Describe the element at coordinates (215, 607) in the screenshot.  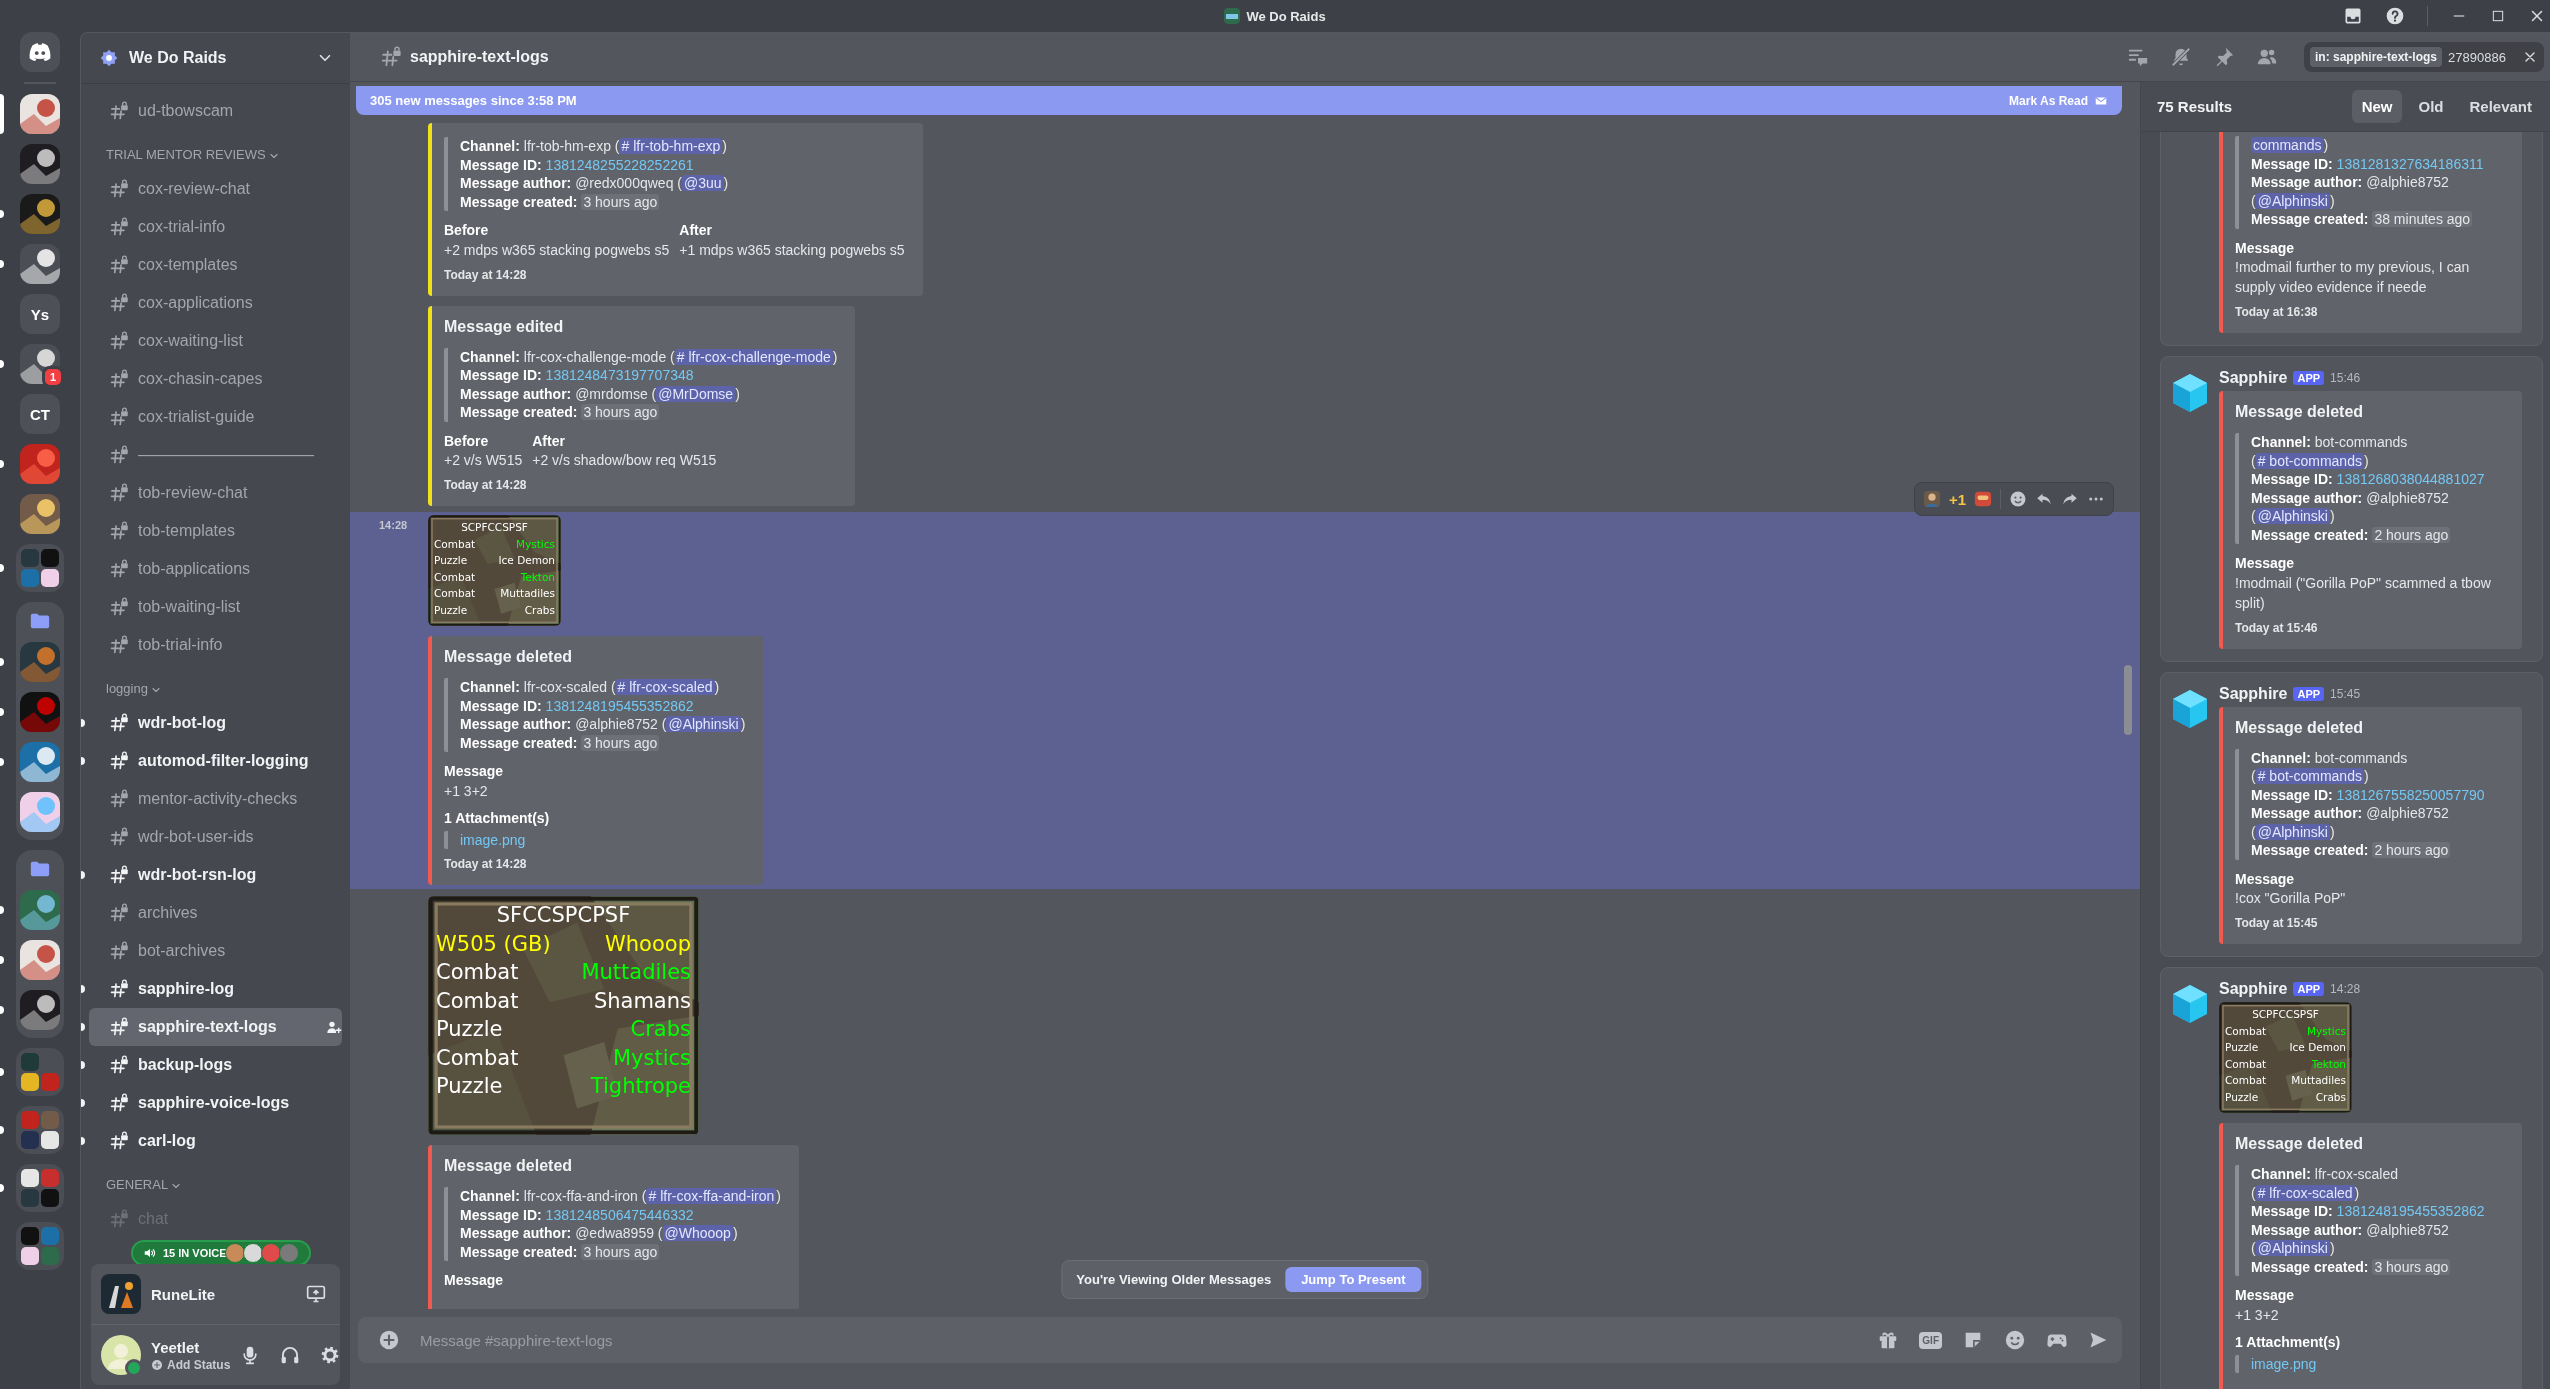
I see `channel-item: tob-waiting-list` at that location.